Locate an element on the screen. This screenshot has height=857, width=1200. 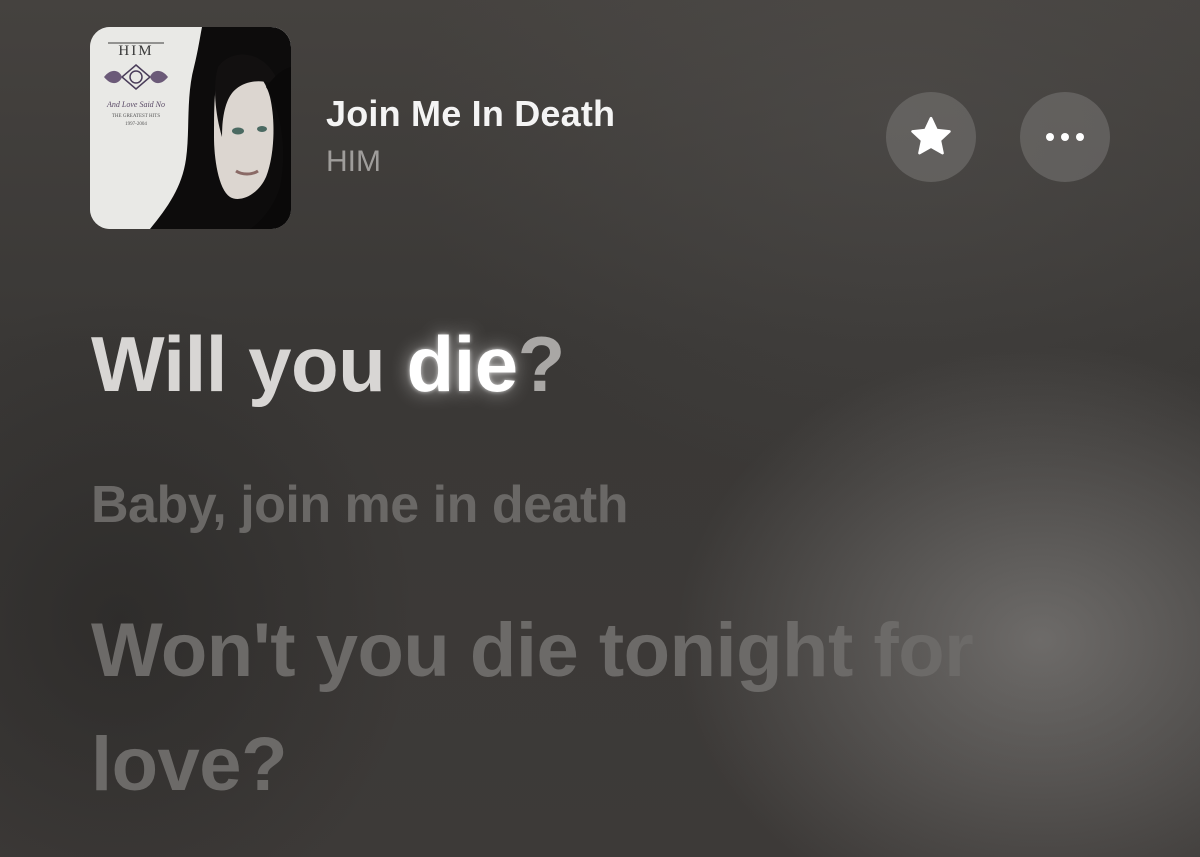
lyric-current-part: Will you is located at coordinates (249, 364).